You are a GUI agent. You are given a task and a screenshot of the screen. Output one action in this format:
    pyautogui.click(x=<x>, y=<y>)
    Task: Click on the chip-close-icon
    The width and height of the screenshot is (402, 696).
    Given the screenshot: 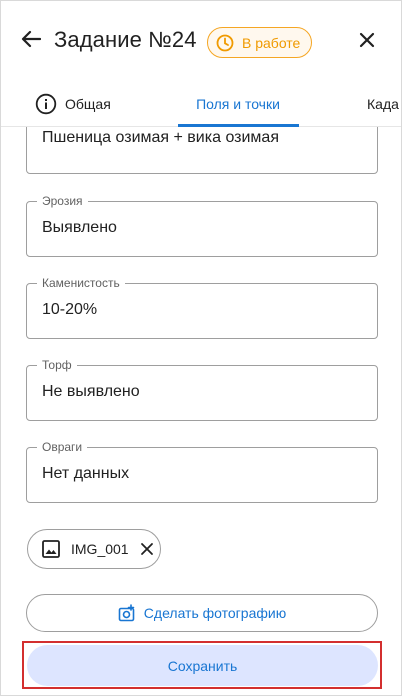 What is the action you would take?
    pyautogui.click(x=147, y=549)
    